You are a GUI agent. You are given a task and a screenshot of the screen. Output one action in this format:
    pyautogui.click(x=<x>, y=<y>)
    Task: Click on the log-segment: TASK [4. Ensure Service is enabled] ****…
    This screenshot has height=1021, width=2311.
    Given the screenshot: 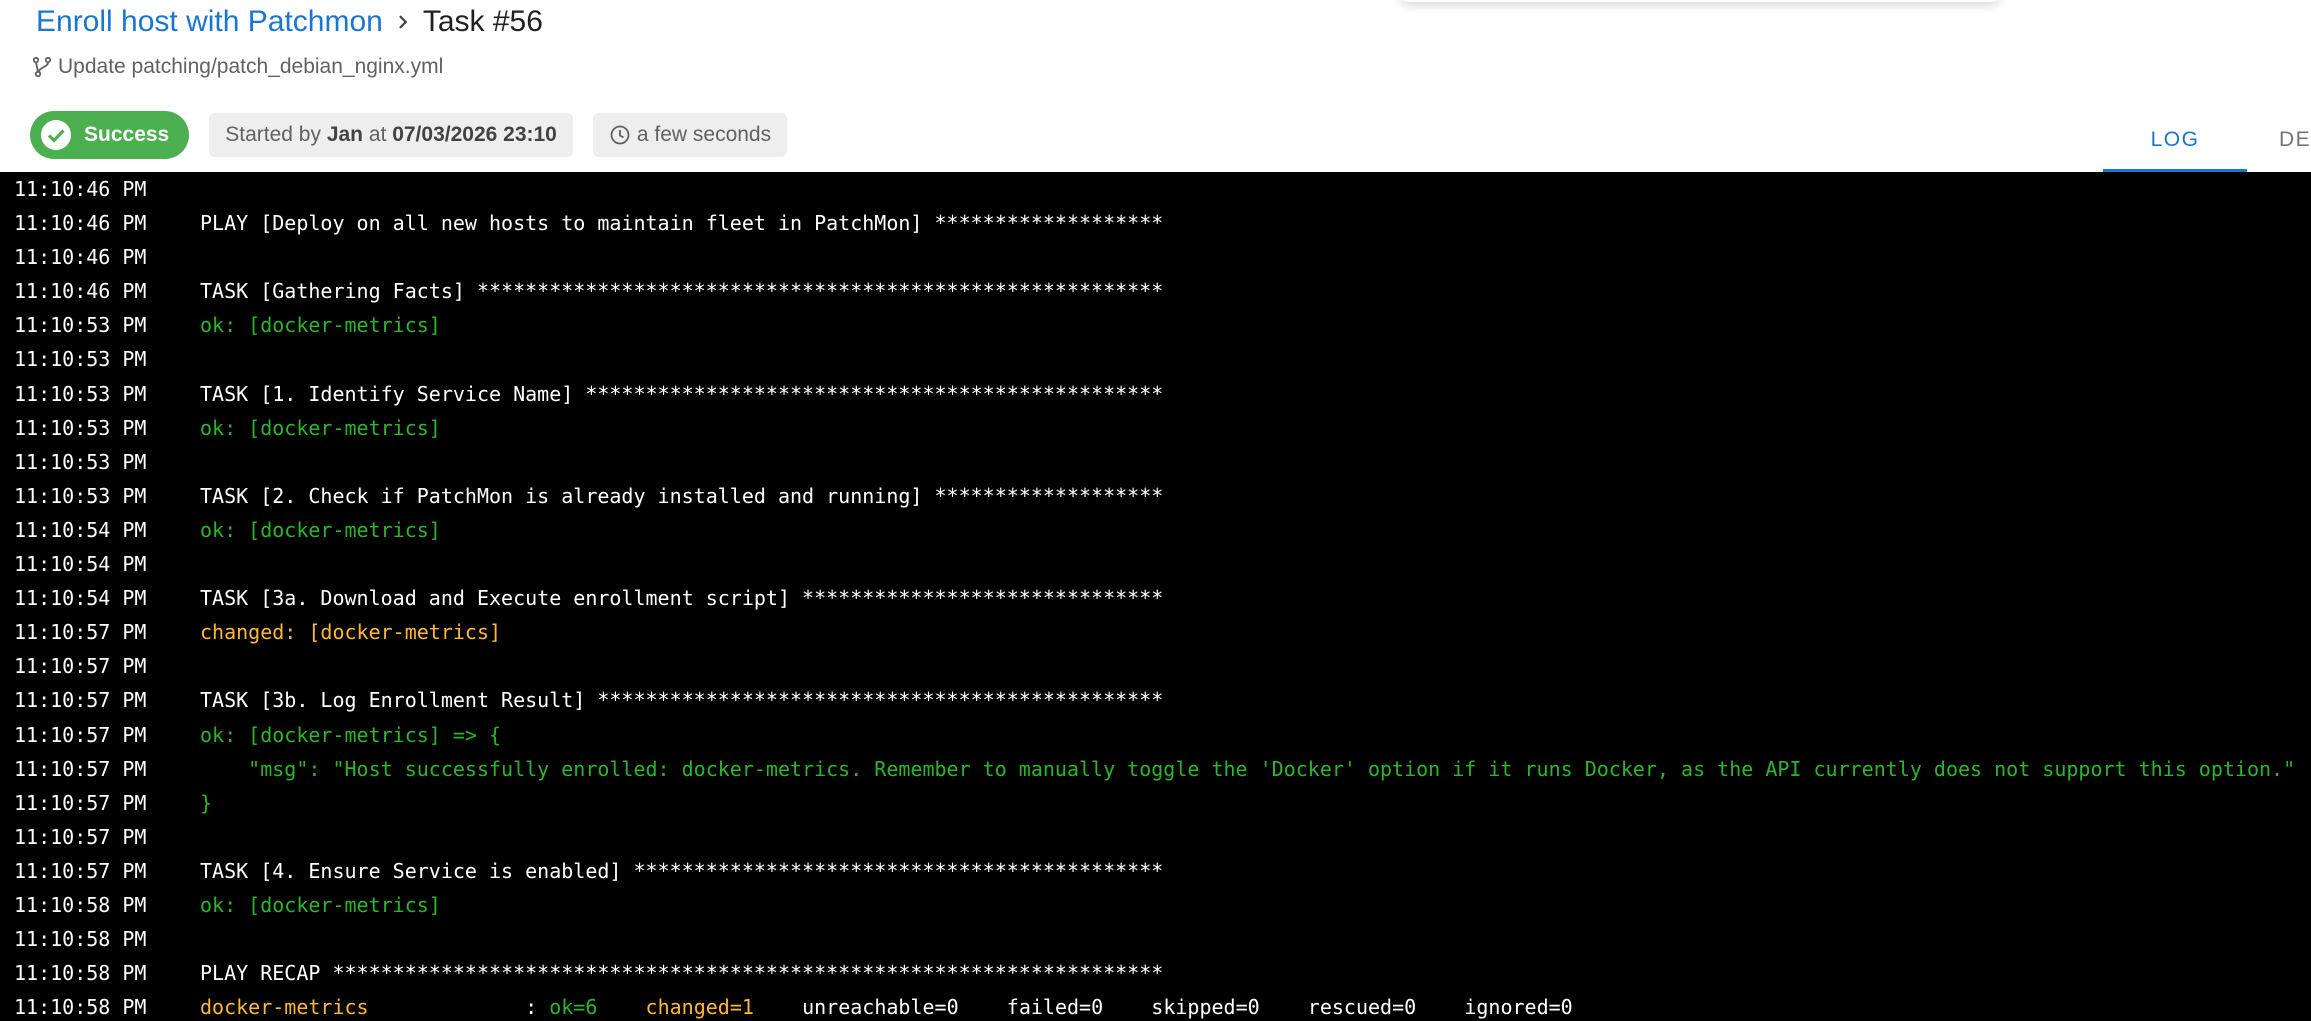 What is the action you would take?
    pyautogui.click(x=682, y=870)
    